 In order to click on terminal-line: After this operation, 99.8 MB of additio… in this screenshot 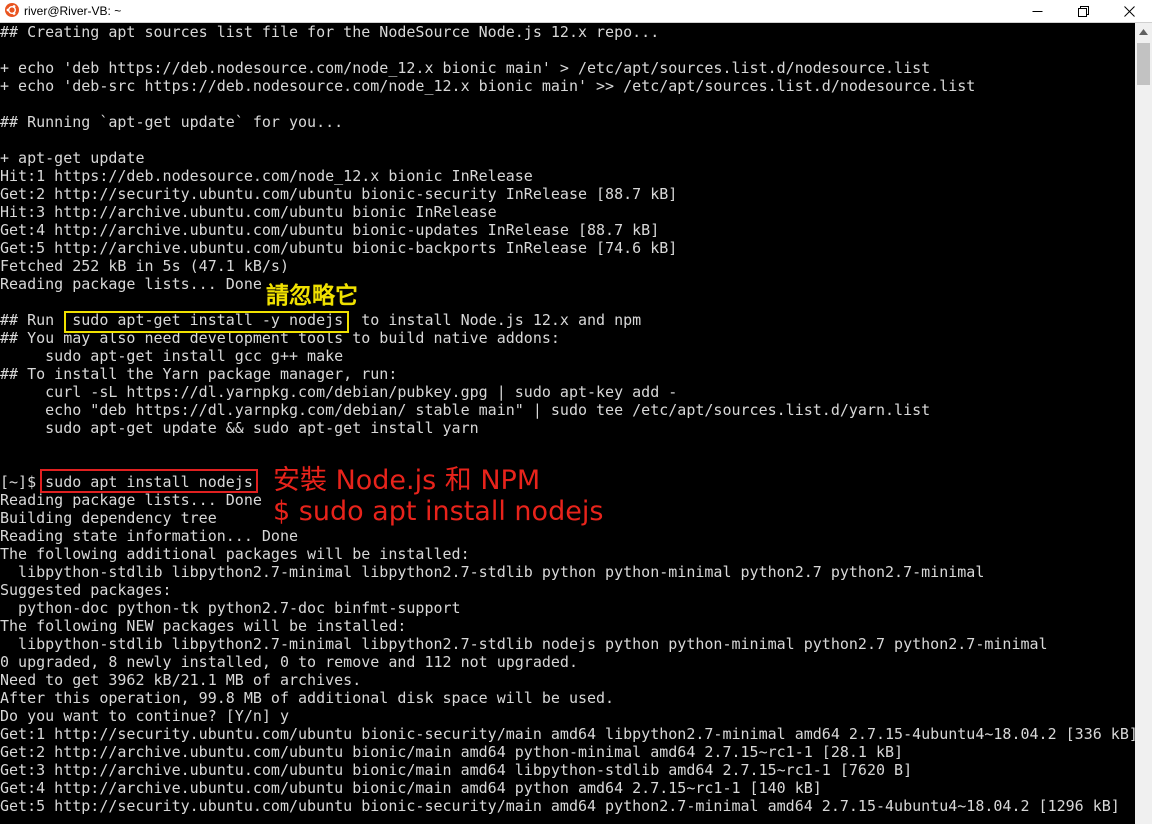, I will do `click(307, 698)`.